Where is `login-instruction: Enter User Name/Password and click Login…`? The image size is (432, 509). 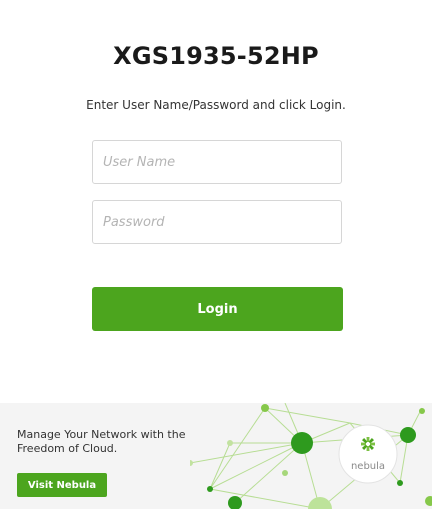
login-instruction: Enter User Name/Password and click Login… is located at coordinates (216, 105).